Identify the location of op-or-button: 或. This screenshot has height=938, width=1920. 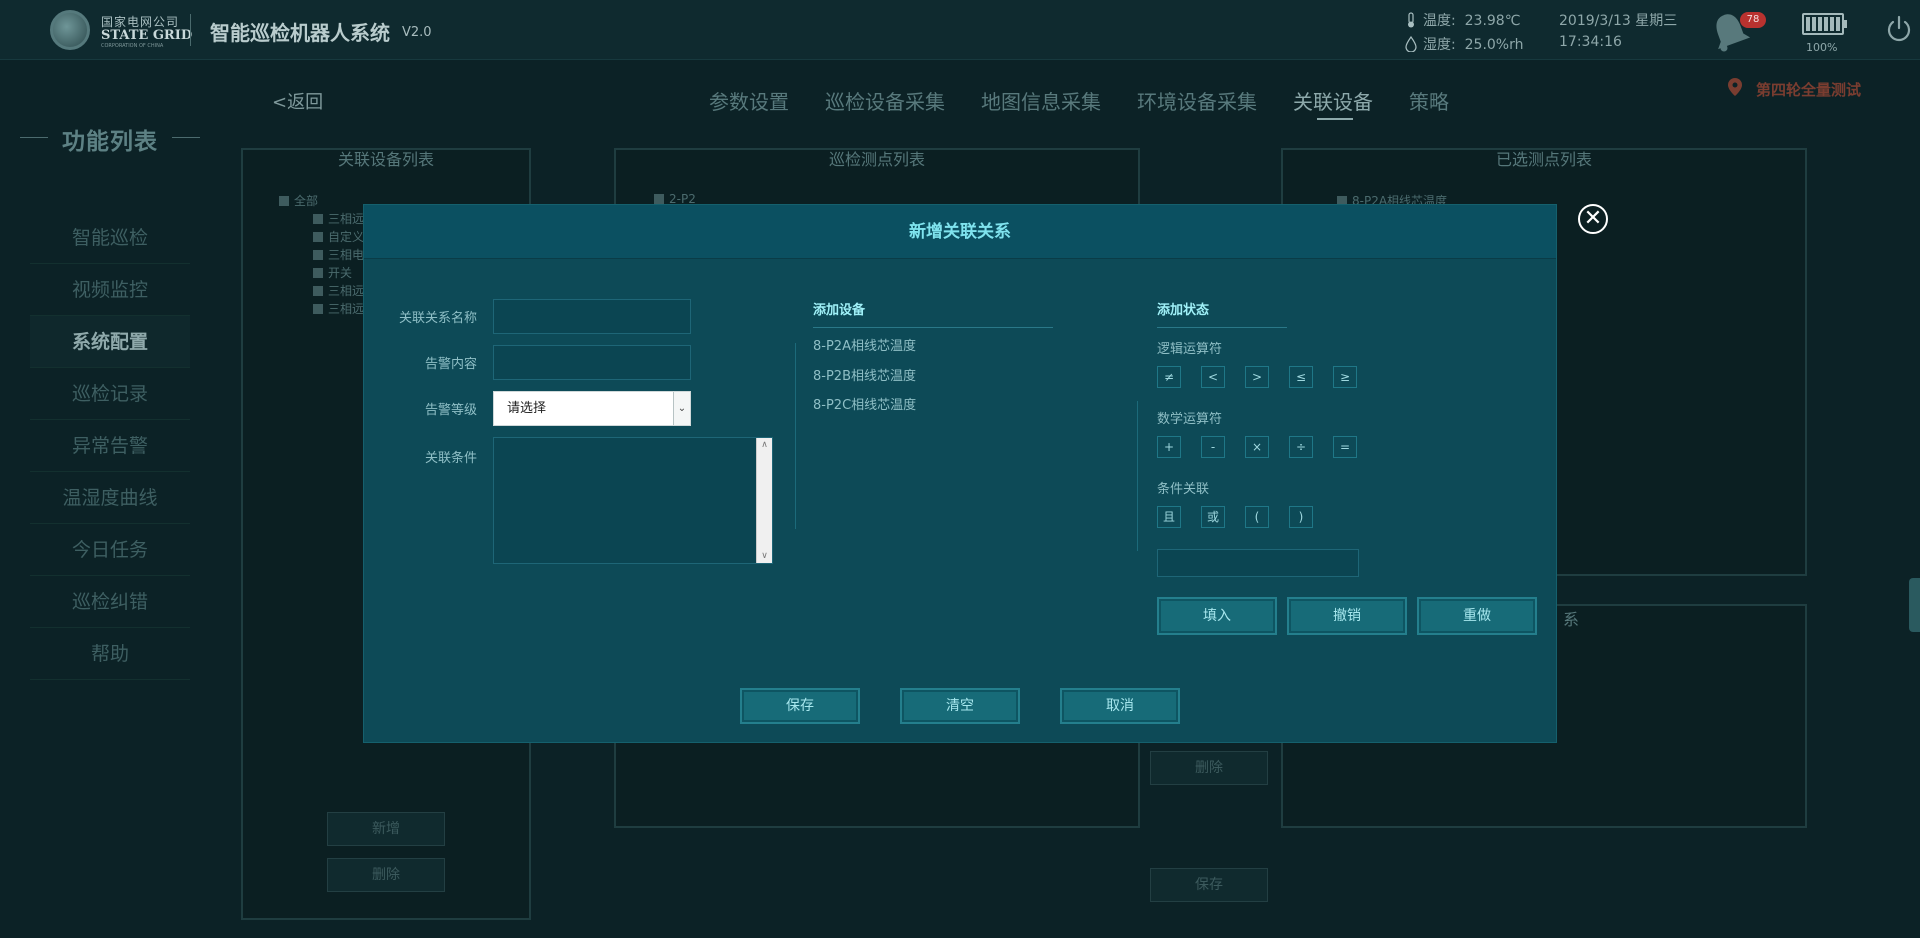
(1213, 517).